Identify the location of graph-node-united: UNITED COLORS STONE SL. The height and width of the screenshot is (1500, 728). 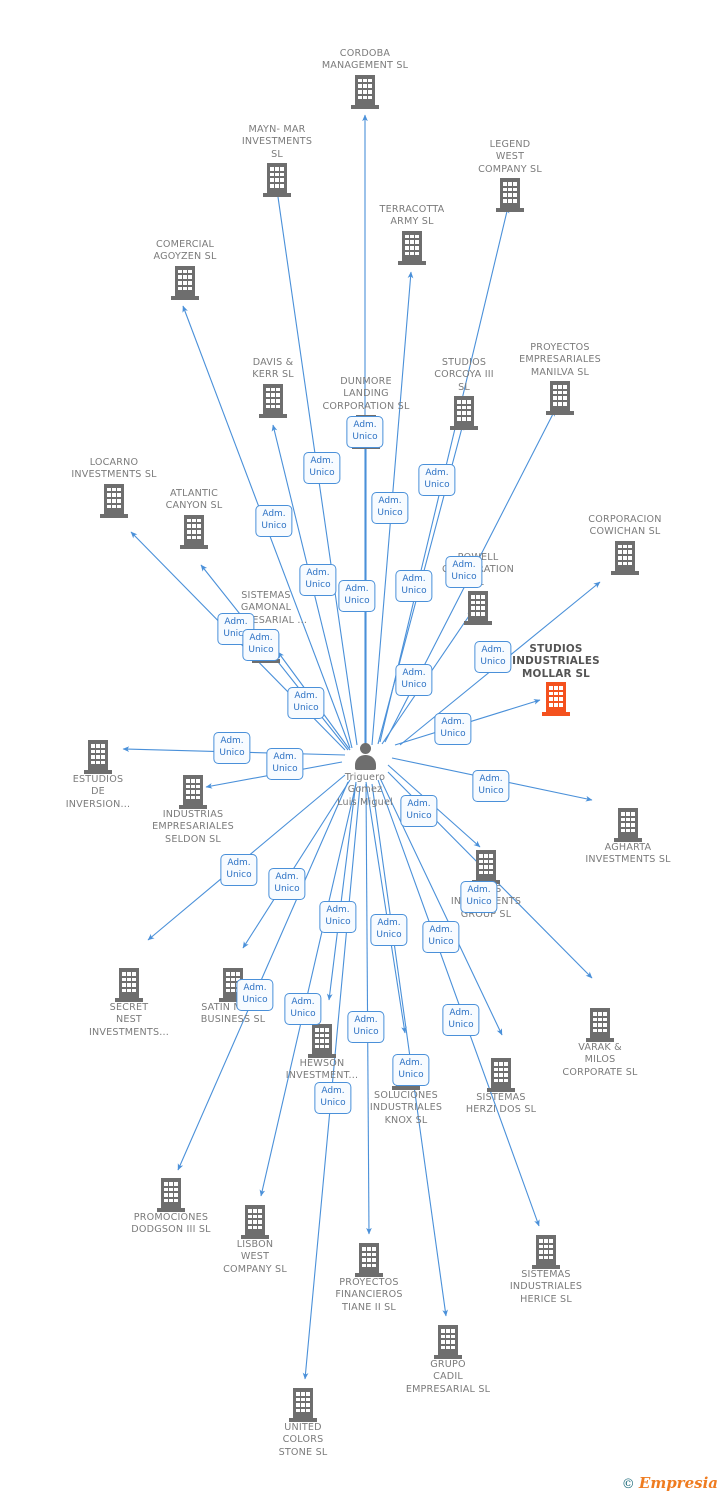
(303, 1423).